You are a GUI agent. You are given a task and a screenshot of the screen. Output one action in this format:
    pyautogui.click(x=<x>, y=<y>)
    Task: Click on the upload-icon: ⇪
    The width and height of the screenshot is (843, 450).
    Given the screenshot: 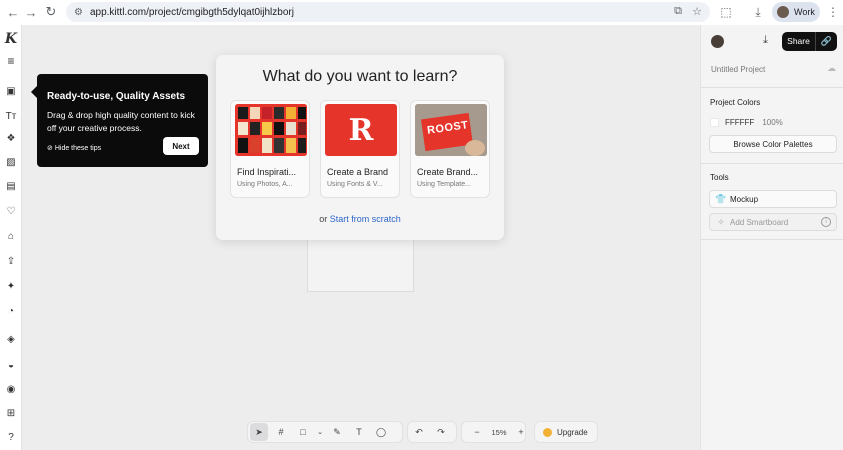 What is the action you would take?
    pyautogui.click(x=11, y=261)
    